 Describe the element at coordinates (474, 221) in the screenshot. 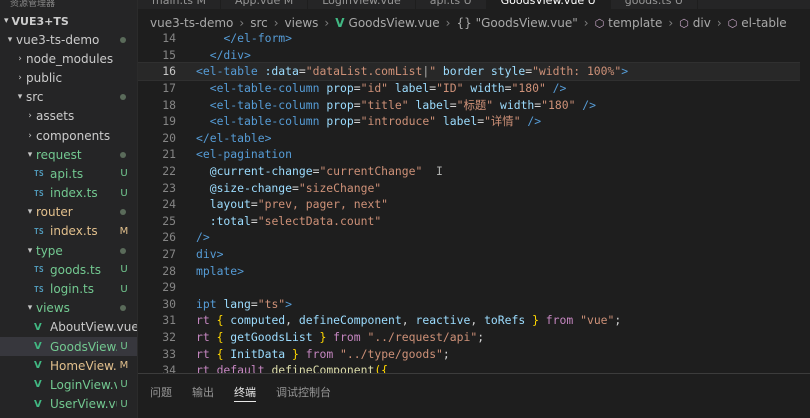

I see `code-line: 25 :total="selectData.count"` at that location.